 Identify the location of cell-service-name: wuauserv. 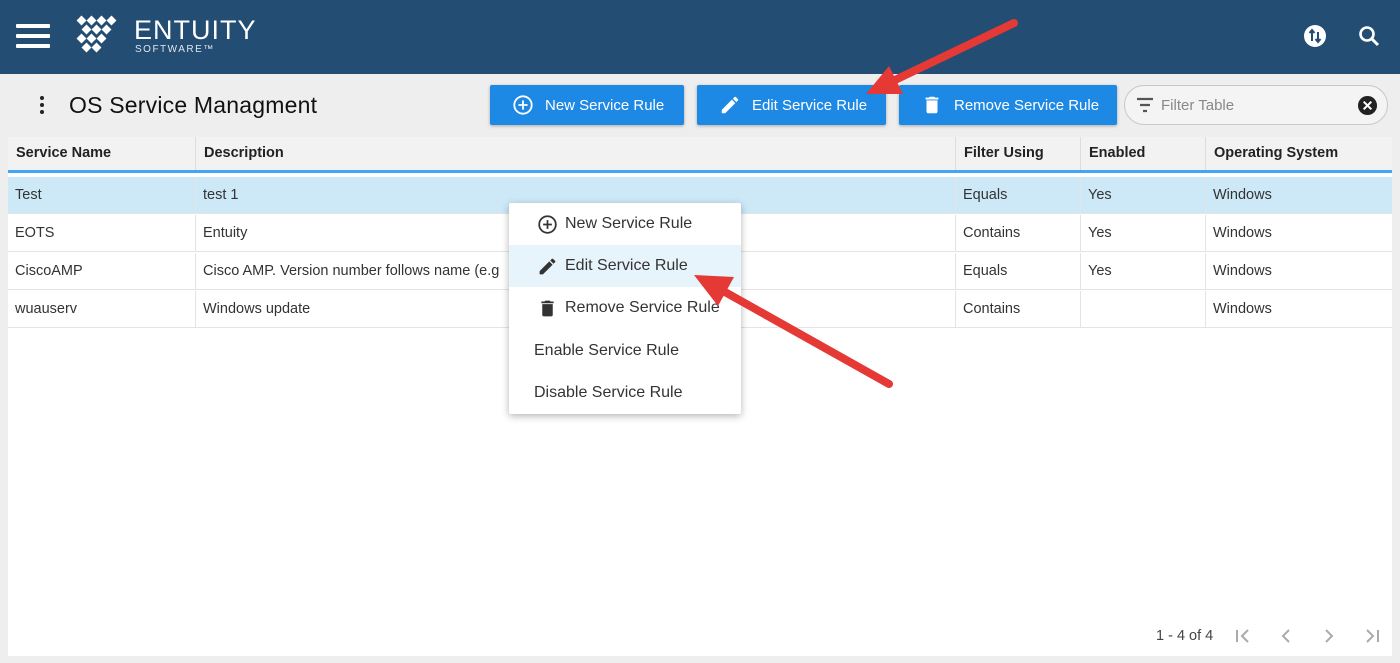
(102, 309).